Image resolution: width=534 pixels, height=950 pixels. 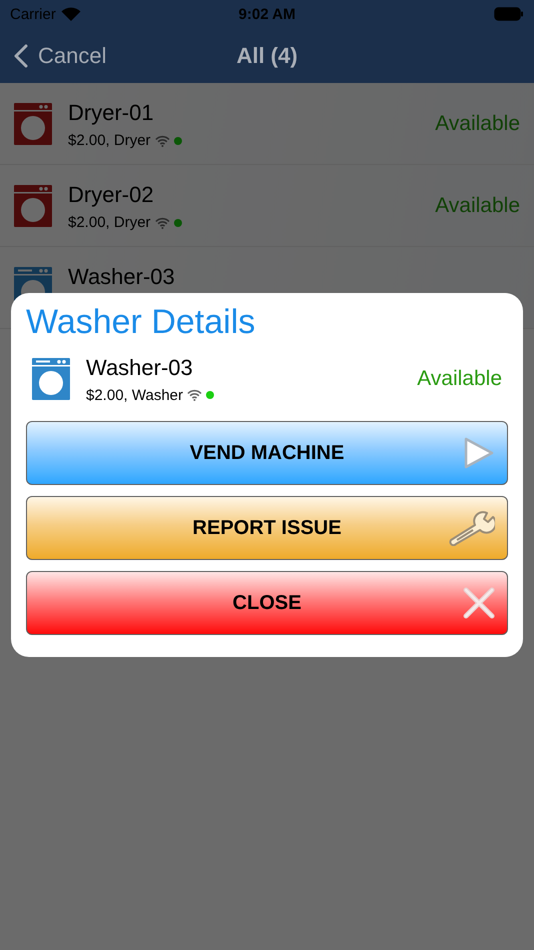 I want to click on close-button: CLOSE, so click(x=267, y=603).